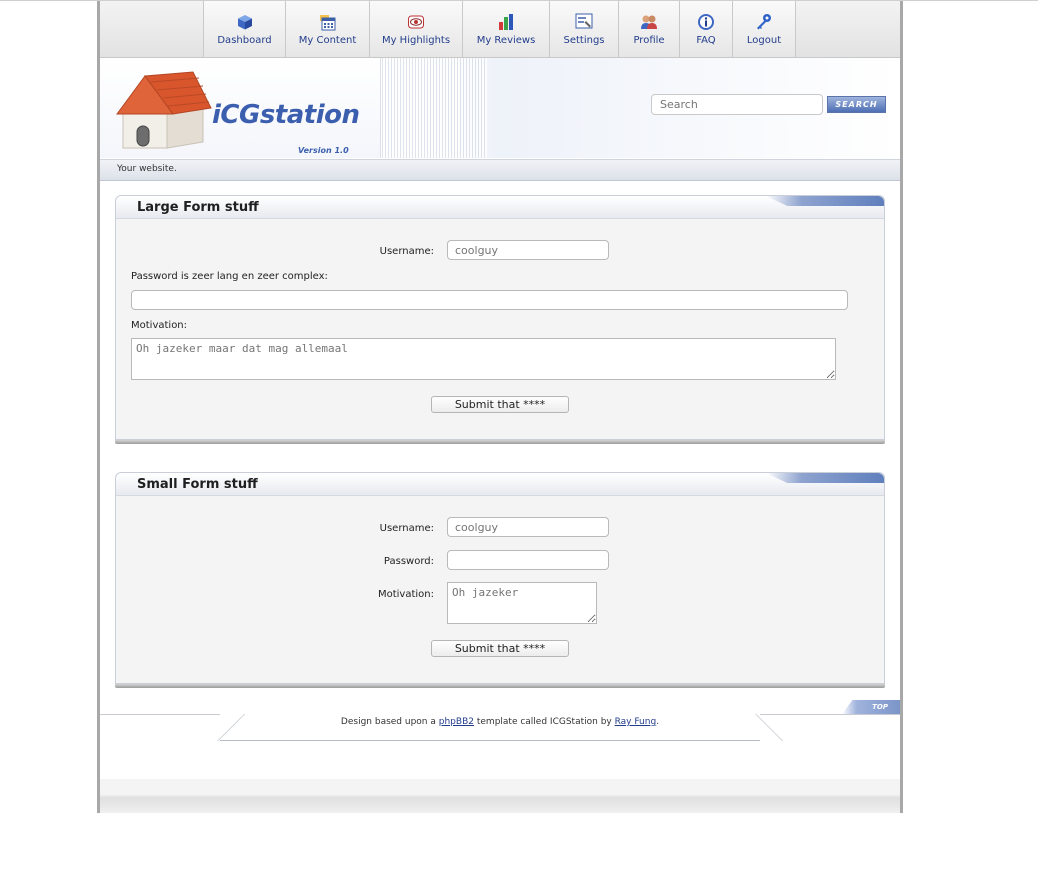  What do you see at coordinates (764, 40) in the screenshot?
I see `nav-label-logout: Logout` at bounding box center [764, 40].